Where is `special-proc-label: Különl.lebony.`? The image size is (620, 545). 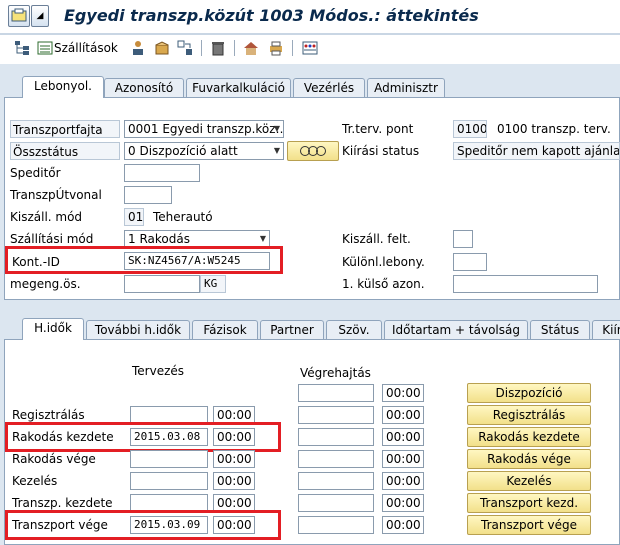
special-proc-label: Különl.lebony. is located at coordinates (383, 262).